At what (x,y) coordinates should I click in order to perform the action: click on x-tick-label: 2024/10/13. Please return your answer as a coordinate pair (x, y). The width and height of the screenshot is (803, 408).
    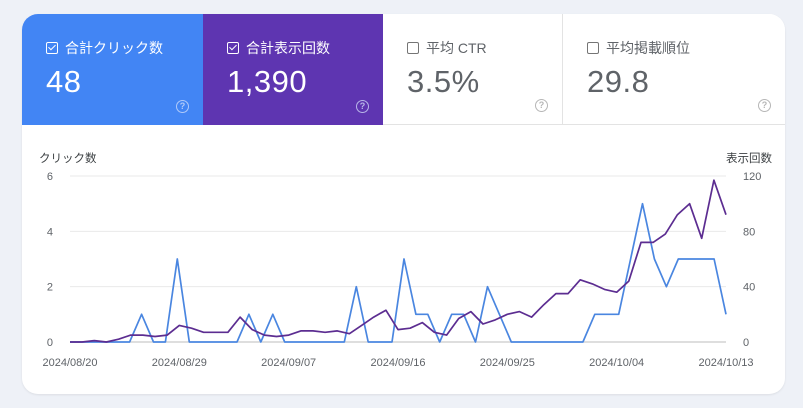
    Looking at the image, I should click on (725, 363).